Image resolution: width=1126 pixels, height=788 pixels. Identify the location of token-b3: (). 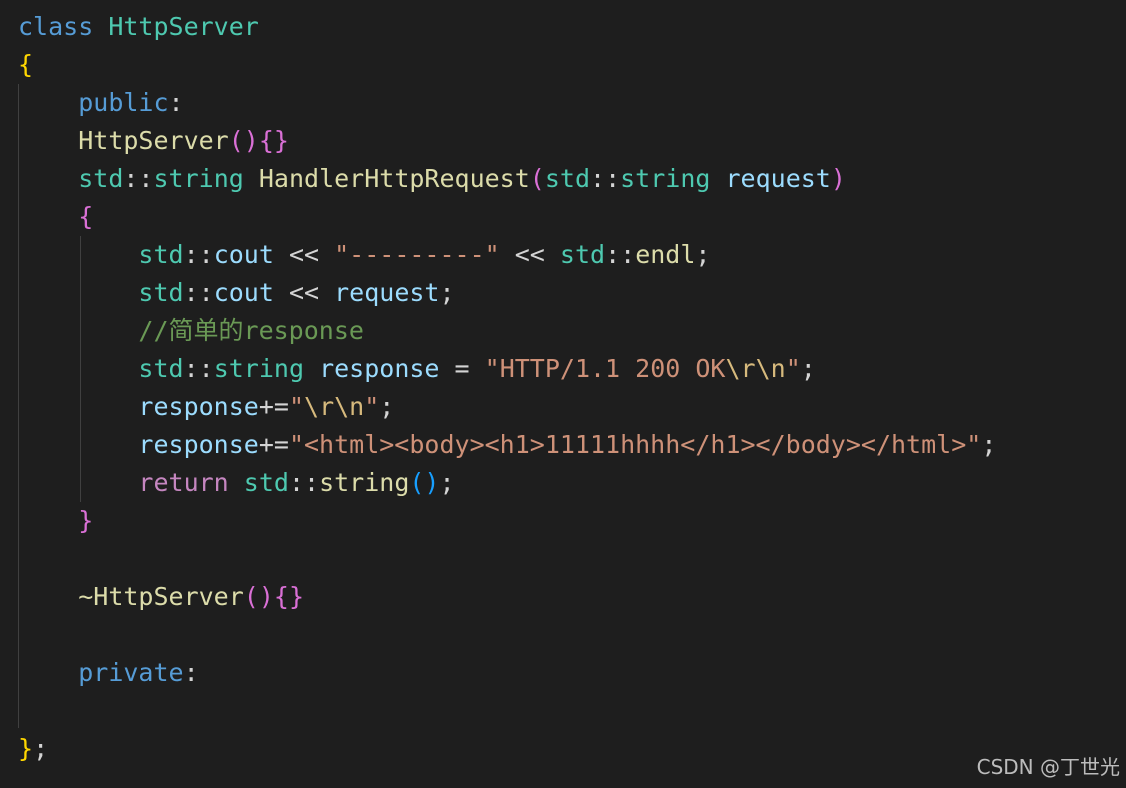
(424, 482).